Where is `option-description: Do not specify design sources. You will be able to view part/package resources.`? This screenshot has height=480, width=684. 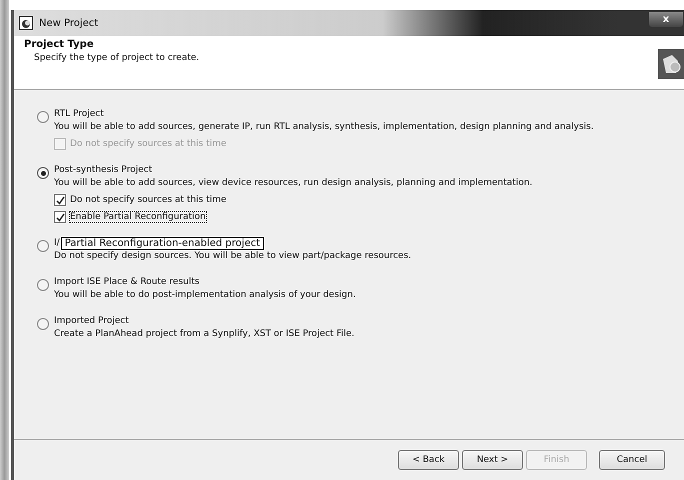
option-description: Do not specify design sources. You will be able to view part/package resources. is located at coordinates (233, 256).